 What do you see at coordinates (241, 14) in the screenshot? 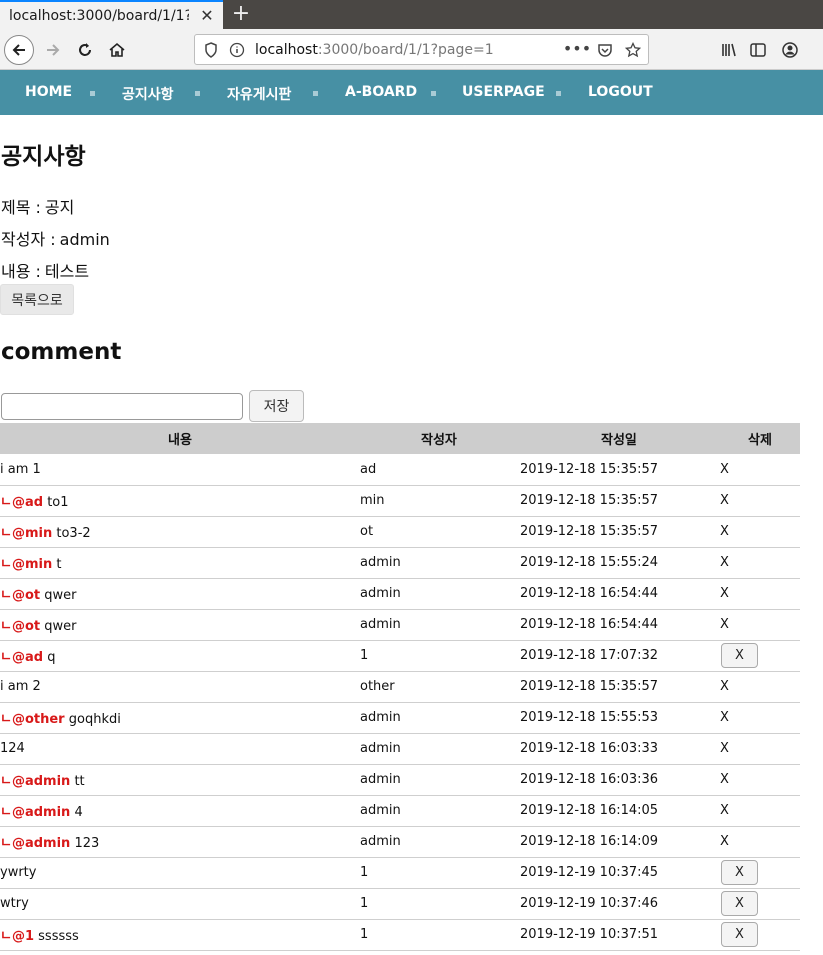
I see `new-tab-icon: +` at bounding box center [241, 14].